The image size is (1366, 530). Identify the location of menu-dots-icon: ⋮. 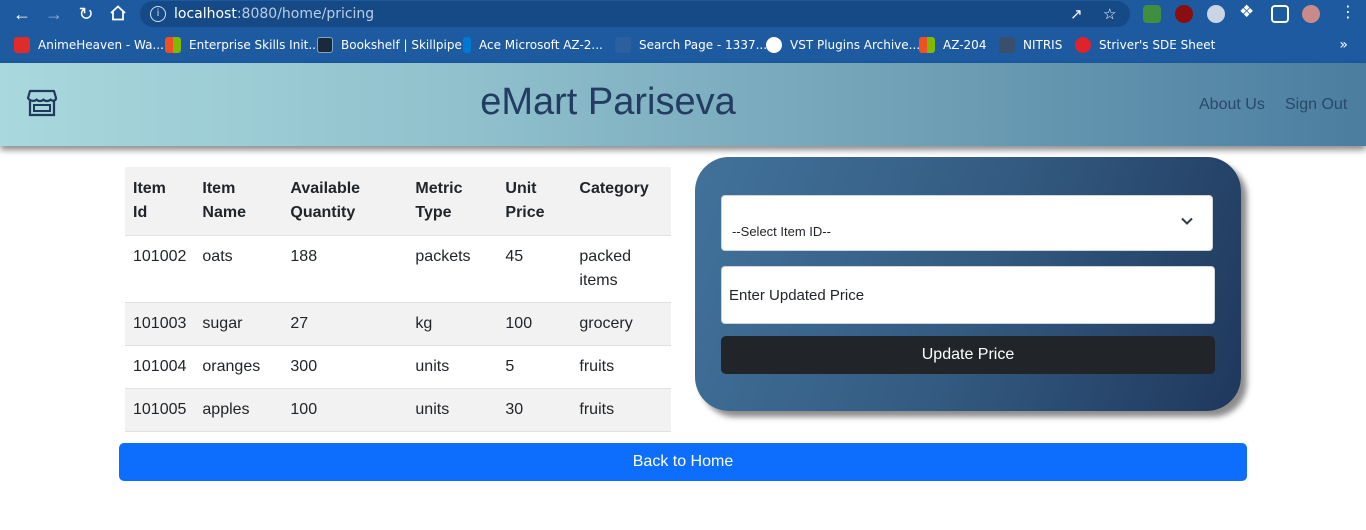
(1348, 12).